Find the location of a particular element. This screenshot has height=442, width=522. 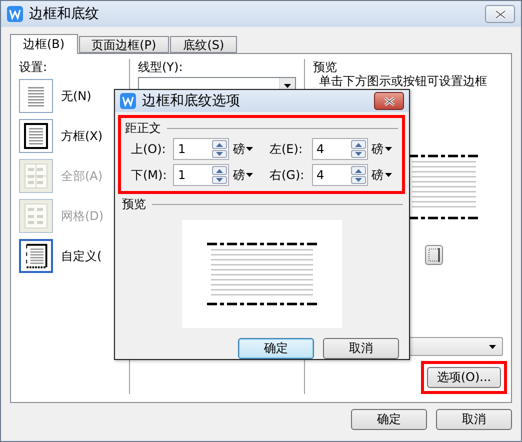

field-label: 左(E): is located at coordinates (287, 149).